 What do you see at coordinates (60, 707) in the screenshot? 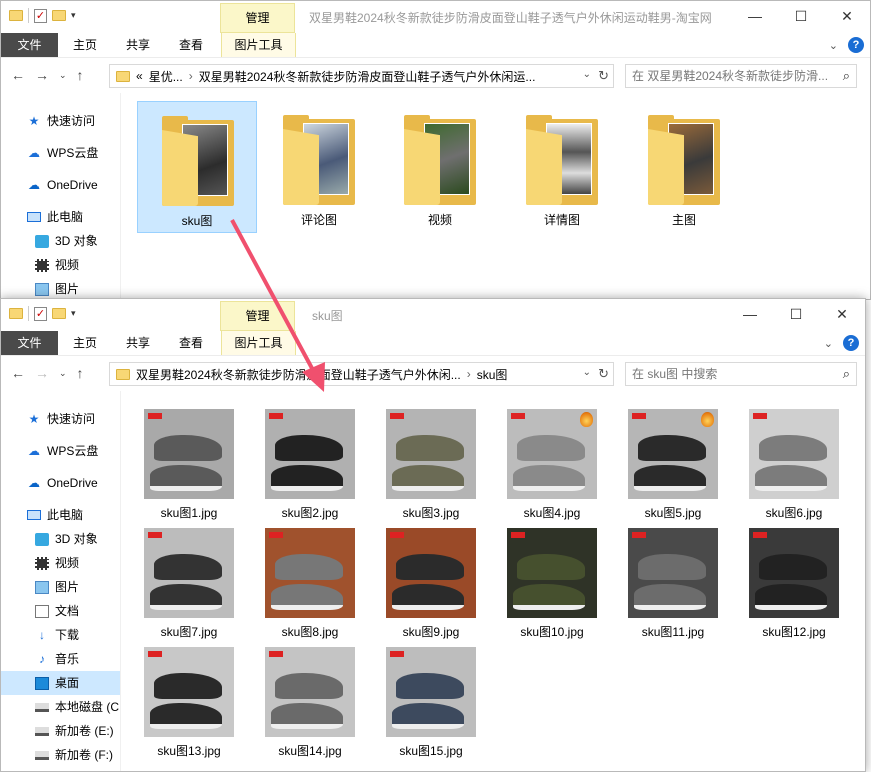
I see `nav-local-disk-c: 本地磁盘 (C` at bounding box center [60, 707].